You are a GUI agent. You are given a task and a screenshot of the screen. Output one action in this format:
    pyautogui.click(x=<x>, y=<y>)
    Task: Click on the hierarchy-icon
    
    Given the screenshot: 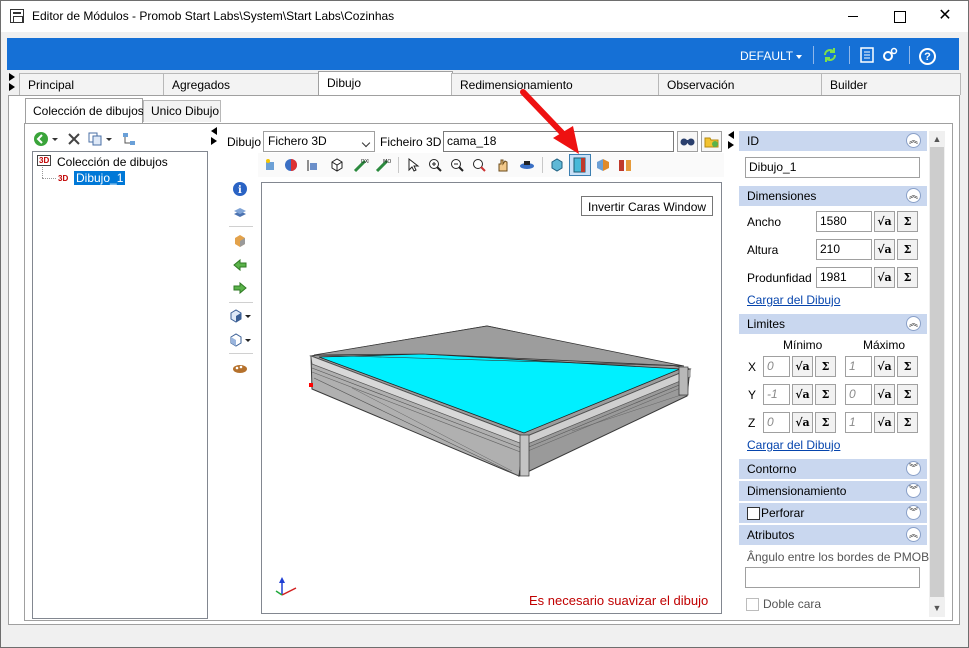 What is the action you would take?
    pyautogui.click(x=129, y=139)
    